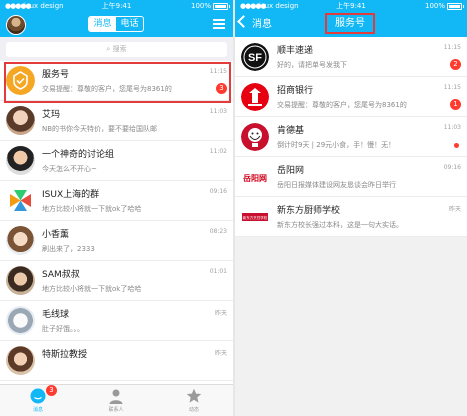 The height and width of the screenshot is (416, 467). I want to click on menu-icon, so click(219, 24).